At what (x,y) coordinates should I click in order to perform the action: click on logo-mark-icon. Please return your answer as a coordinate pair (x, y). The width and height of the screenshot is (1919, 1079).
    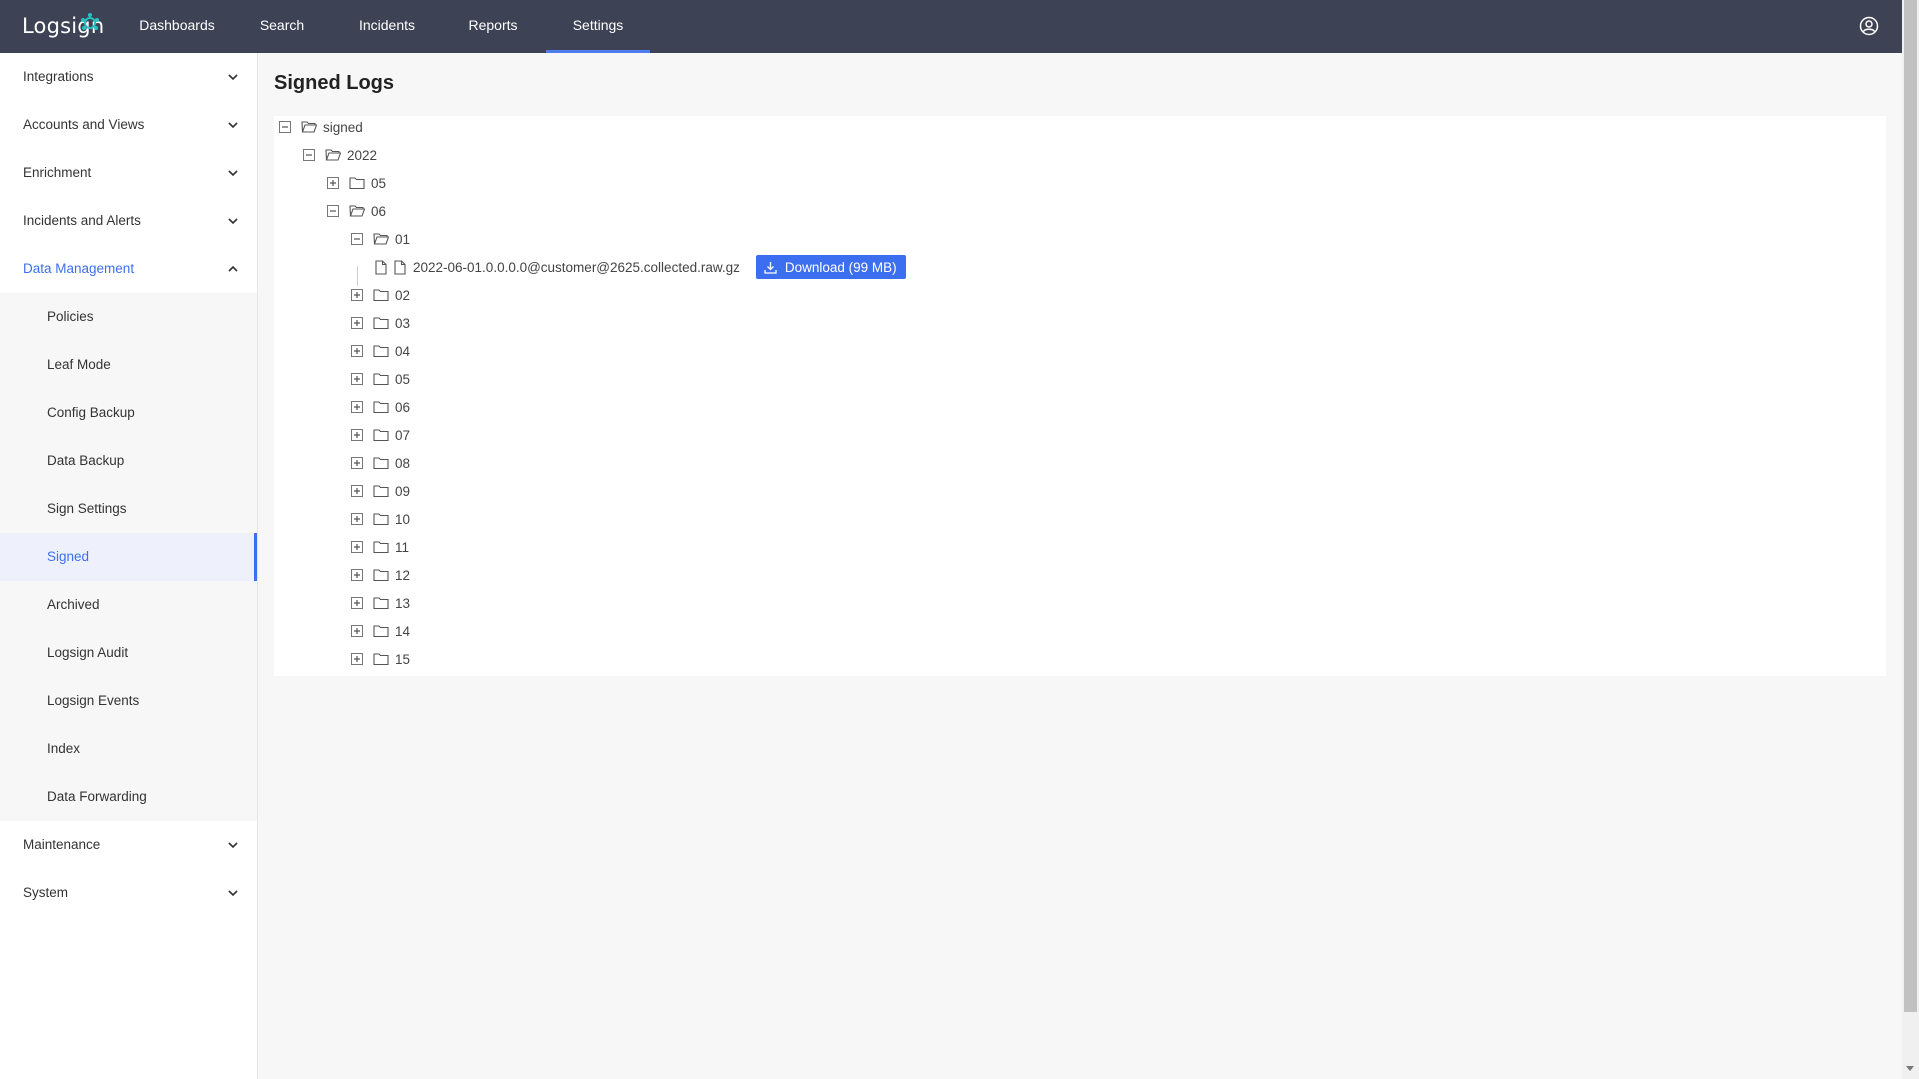
    Looking at the image, I should click on (90, 21).